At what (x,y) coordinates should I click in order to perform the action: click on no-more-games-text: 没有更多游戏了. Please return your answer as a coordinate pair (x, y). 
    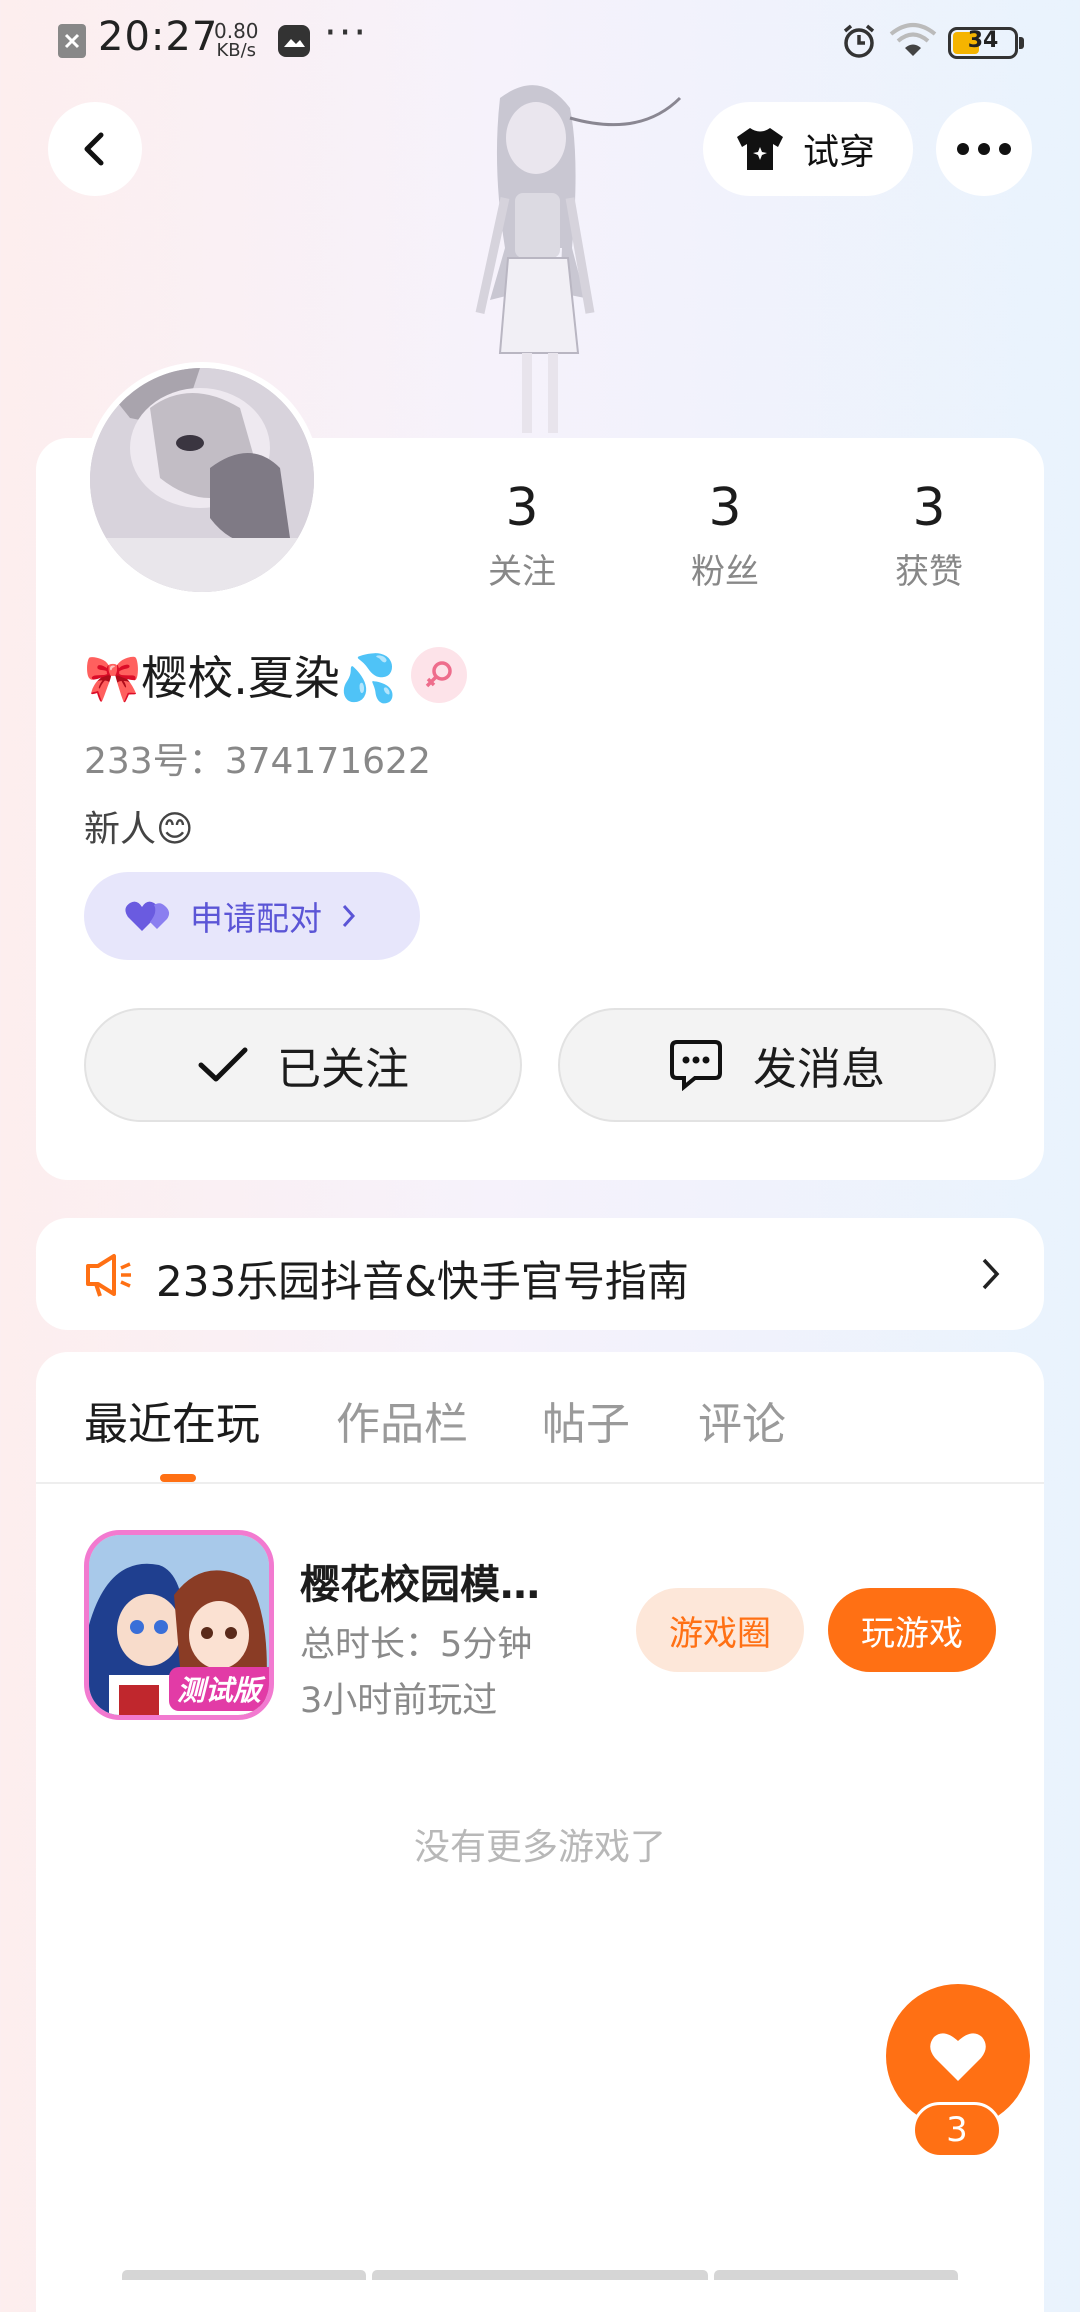
    Looking at the image, I should click on (539, 1847).